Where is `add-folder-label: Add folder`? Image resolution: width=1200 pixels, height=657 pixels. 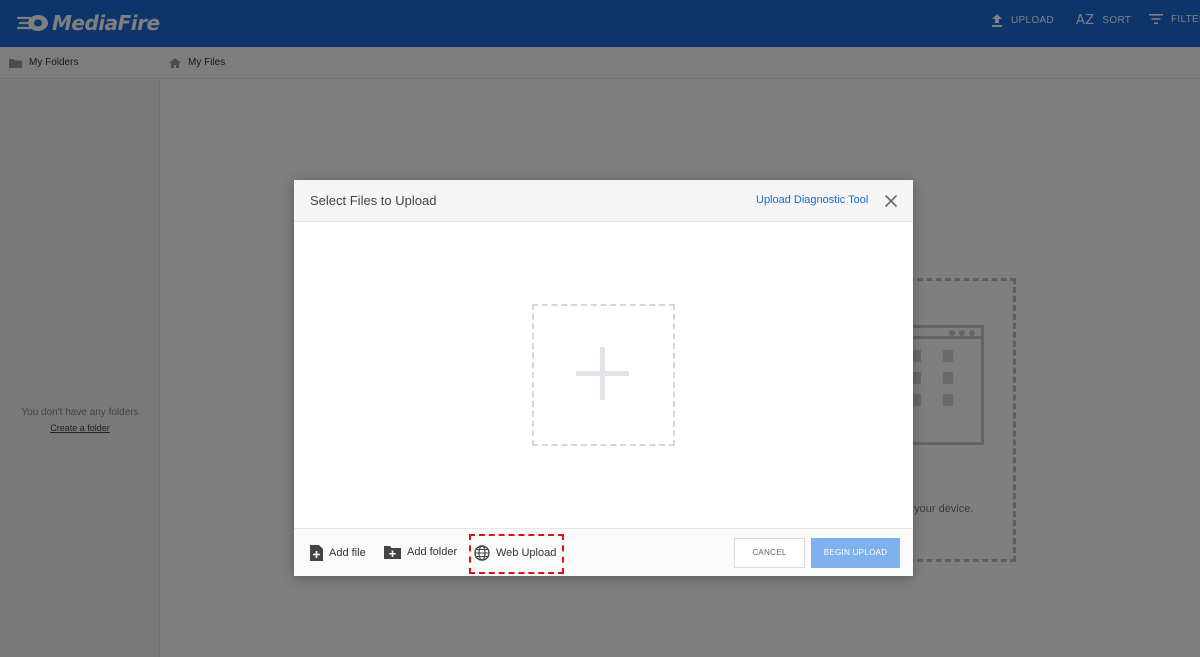 add-folder-label: Add folder is located at coordinates (432, 552).